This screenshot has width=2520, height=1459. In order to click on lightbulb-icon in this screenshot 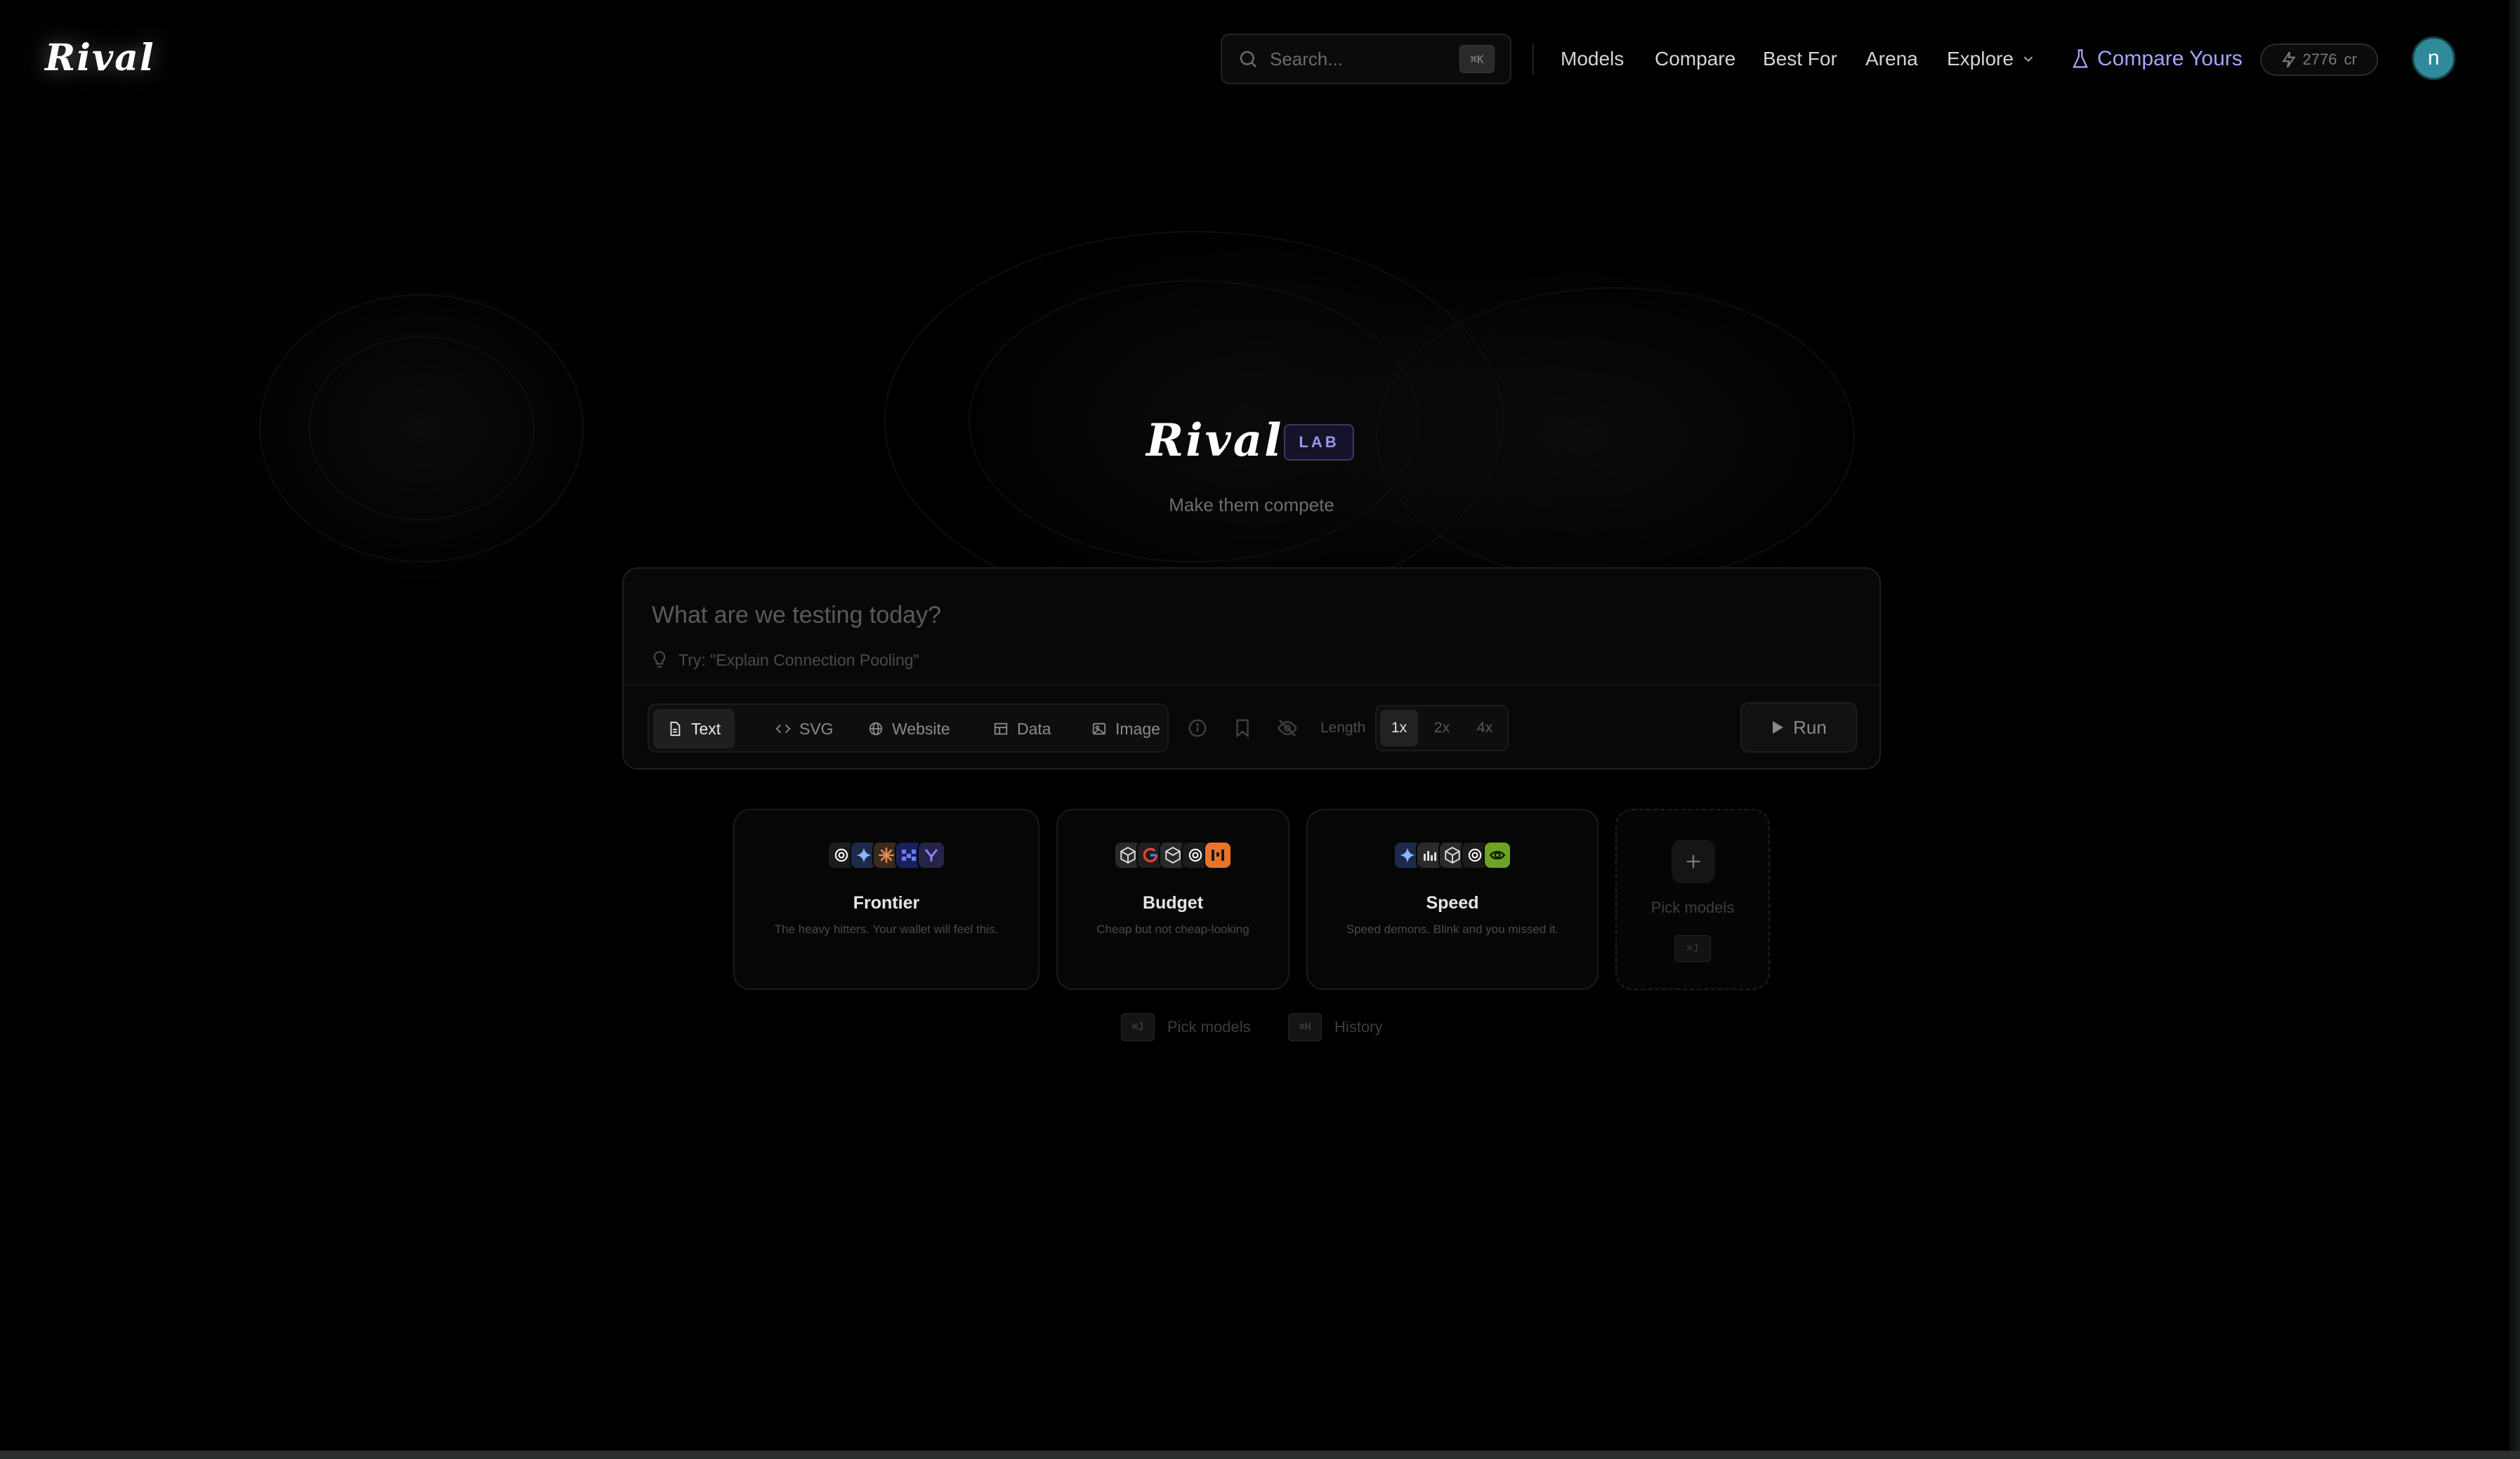, I will do `click(659, 659)`.